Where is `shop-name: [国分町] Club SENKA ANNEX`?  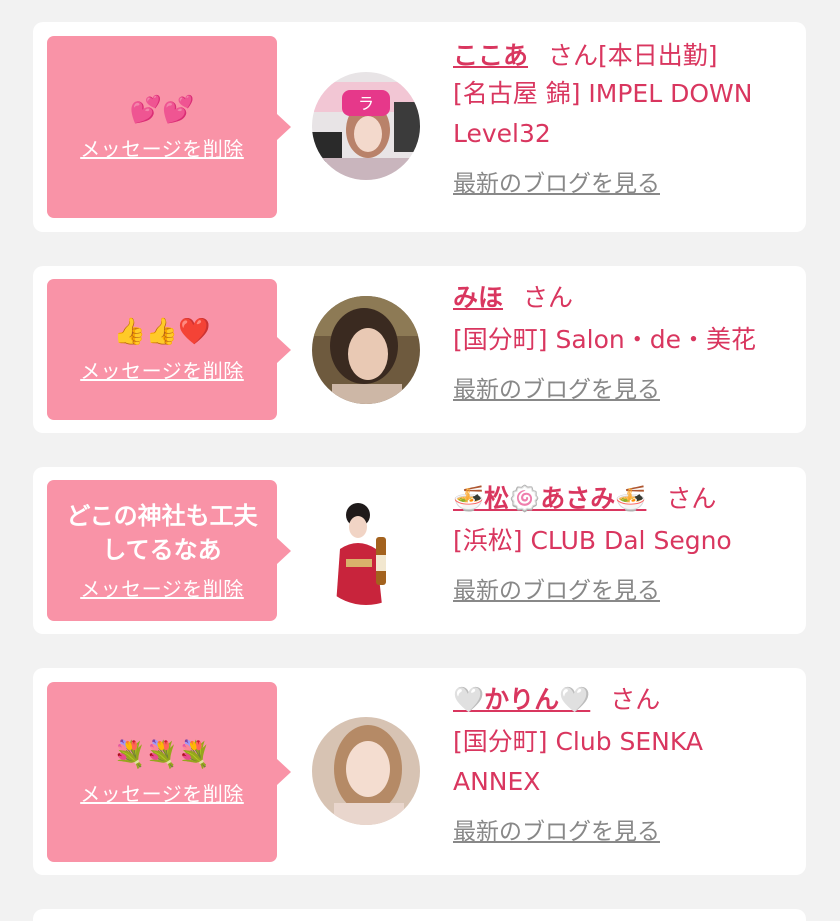 shop-name: [国分町] Club SENKA ANNEX is located at coordinates (578, 761).